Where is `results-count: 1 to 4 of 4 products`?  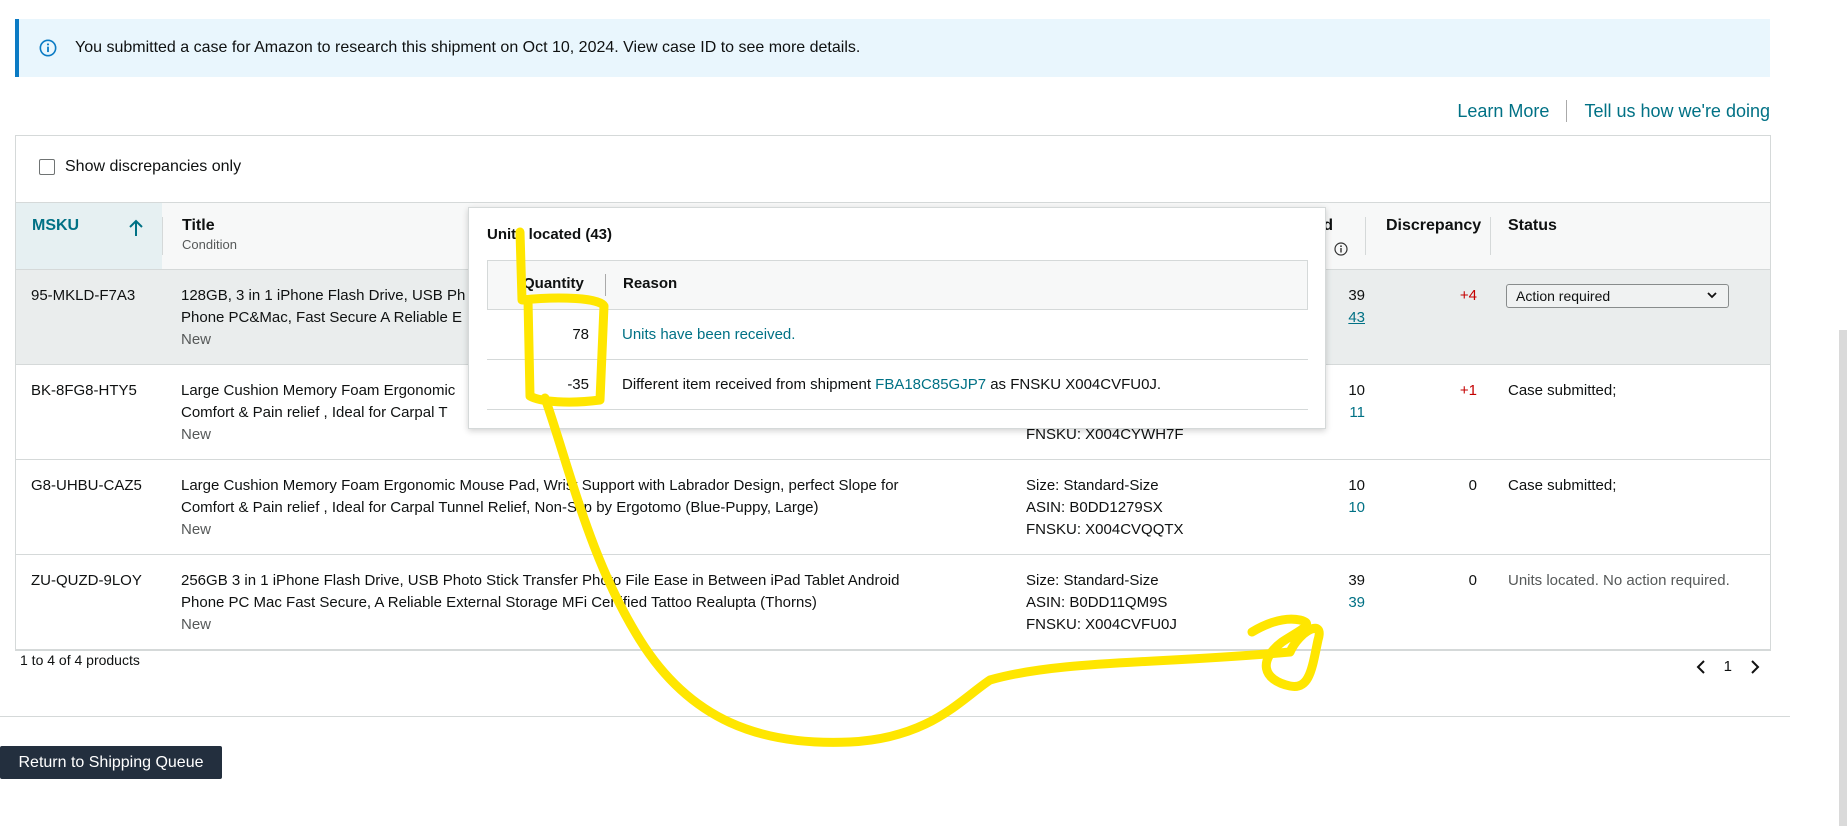
results-count: 1 to 4 of 4 products is located at coordinates (80, 660).